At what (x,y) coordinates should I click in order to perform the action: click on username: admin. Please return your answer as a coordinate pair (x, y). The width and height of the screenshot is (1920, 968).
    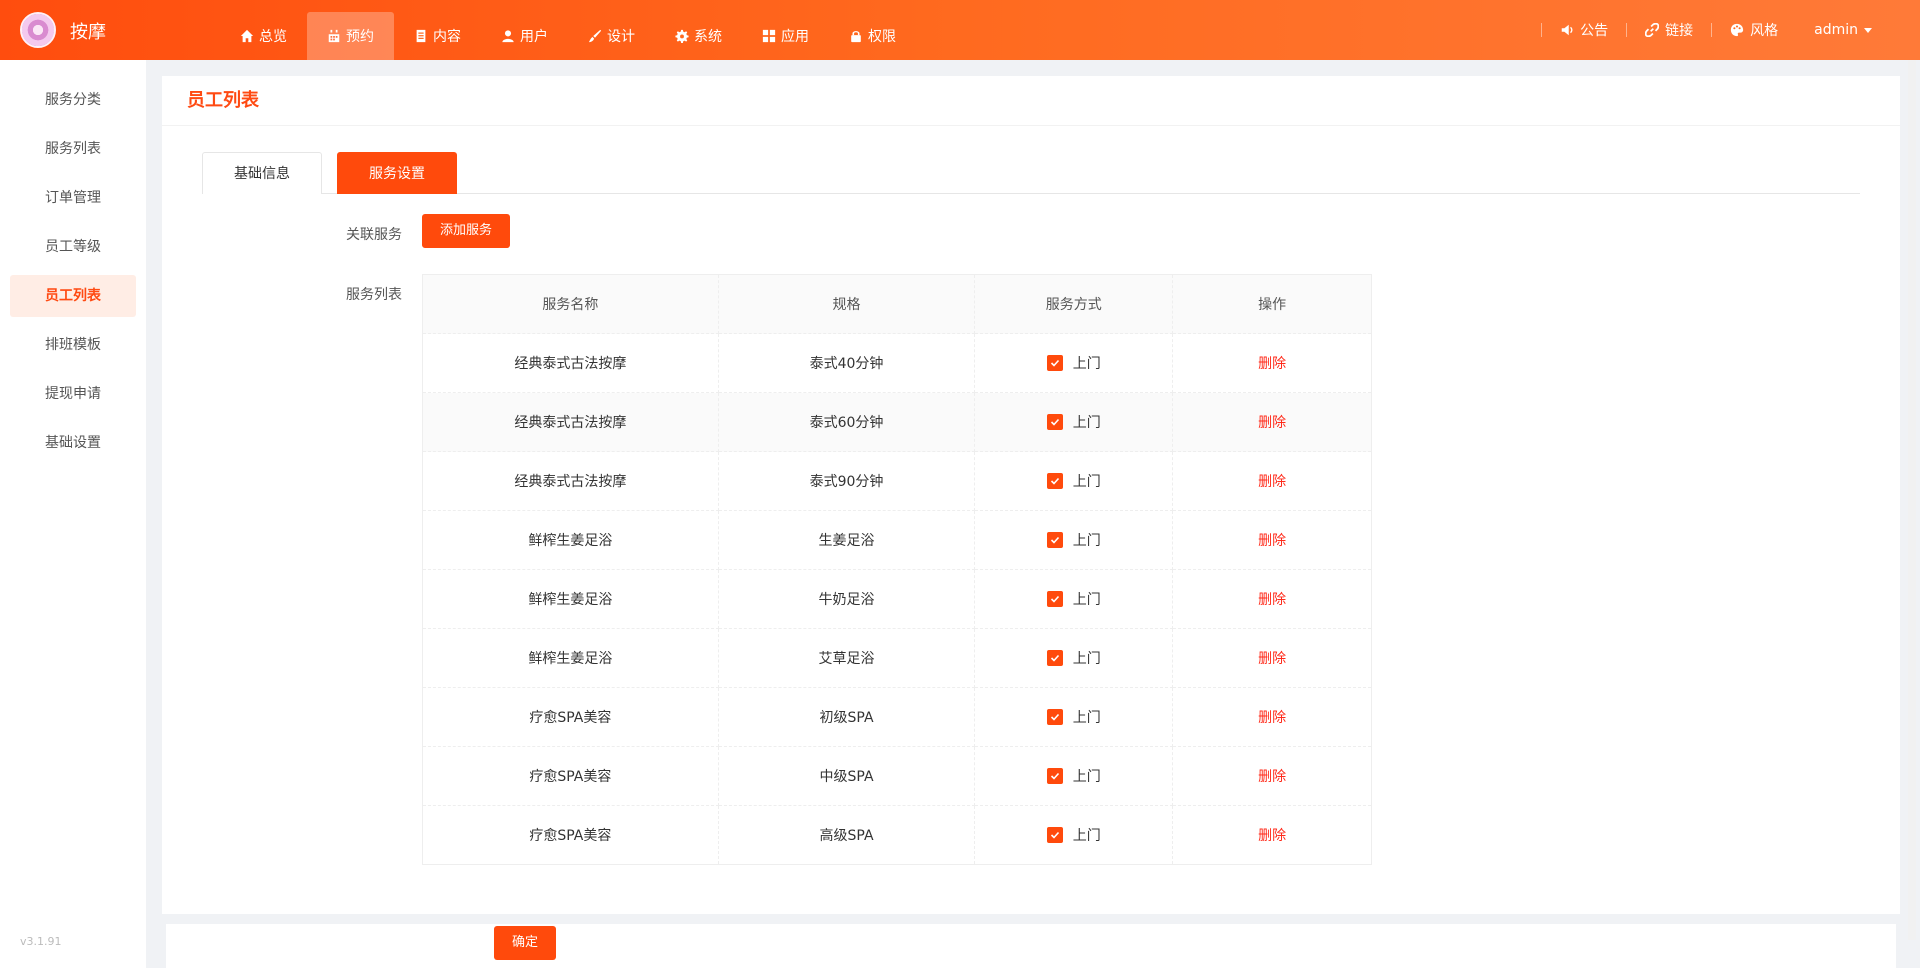
    Looking at the image, I should click on (1836, 30).